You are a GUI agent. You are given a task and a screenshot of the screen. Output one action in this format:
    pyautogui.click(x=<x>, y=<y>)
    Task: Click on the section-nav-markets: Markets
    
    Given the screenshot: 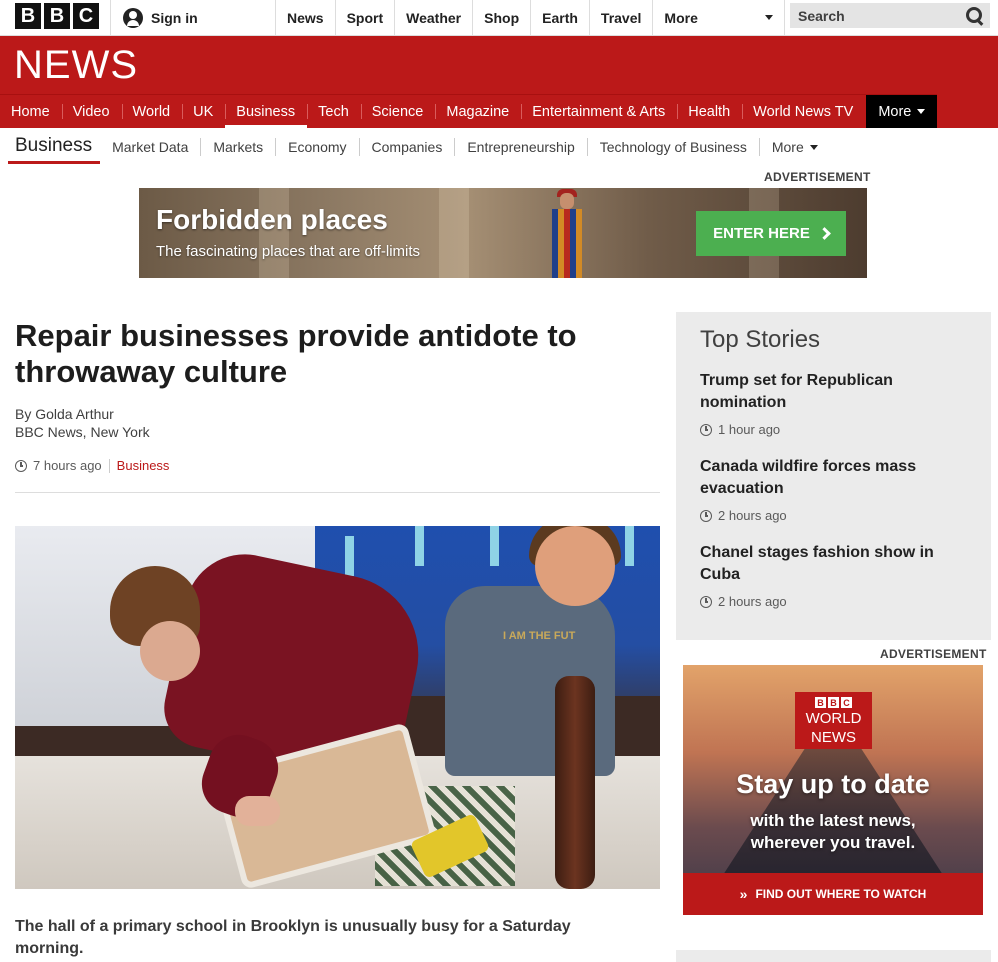 What is the action you would take?
    pyautogui.click(x=237, y=147)
    